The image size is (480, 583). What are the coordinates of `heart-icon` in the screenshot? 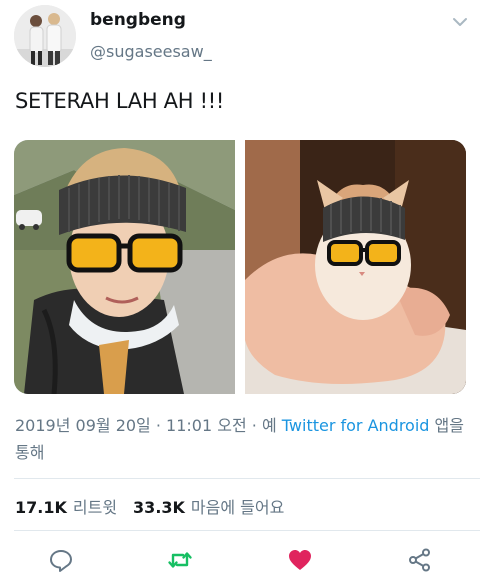 It's located at (300, 560).